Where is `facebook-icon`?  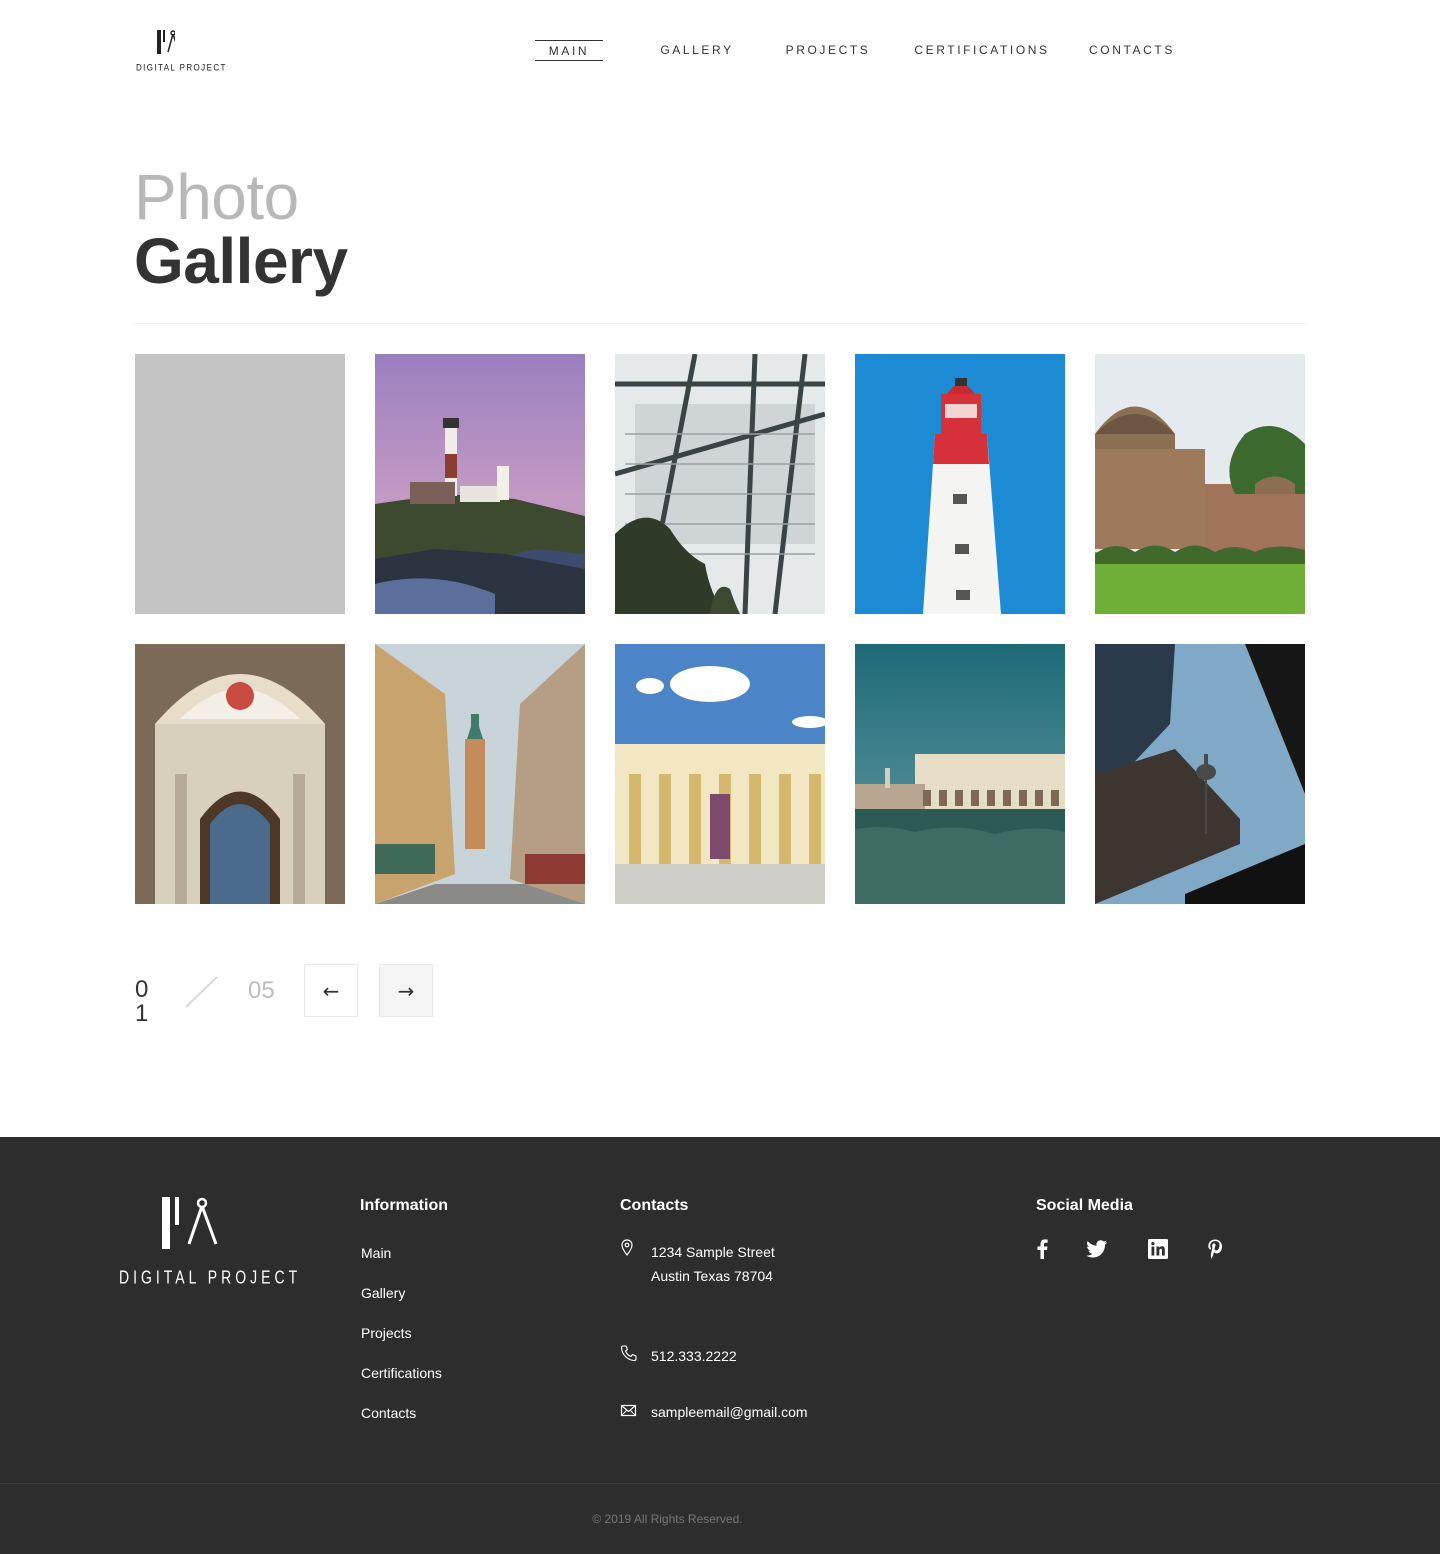 facebook-icon is located at coordinates (1042, 1249).